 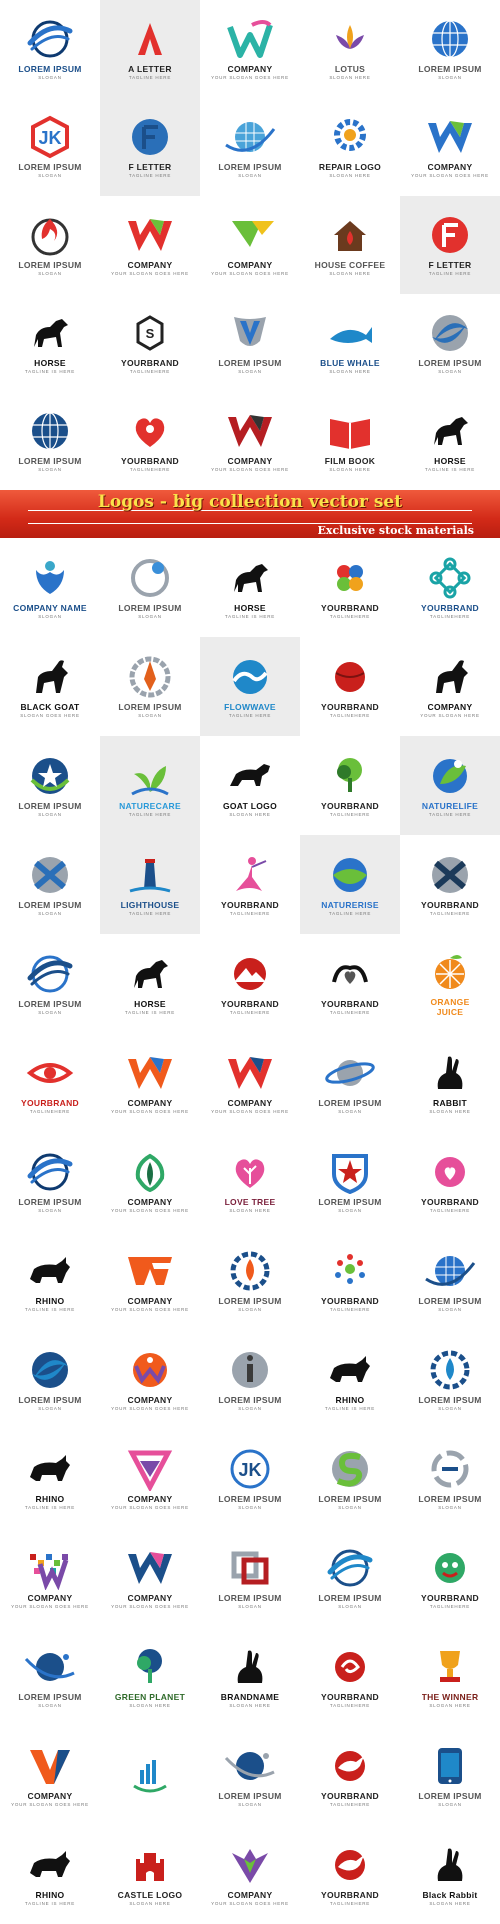 I want to click on pixel-w-icon, so click(x=50, y=1569).